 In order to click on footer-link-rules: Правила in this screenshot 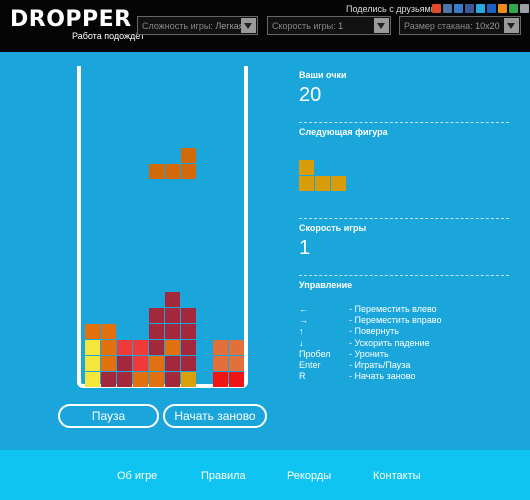, I will do `click(223, 476)`.